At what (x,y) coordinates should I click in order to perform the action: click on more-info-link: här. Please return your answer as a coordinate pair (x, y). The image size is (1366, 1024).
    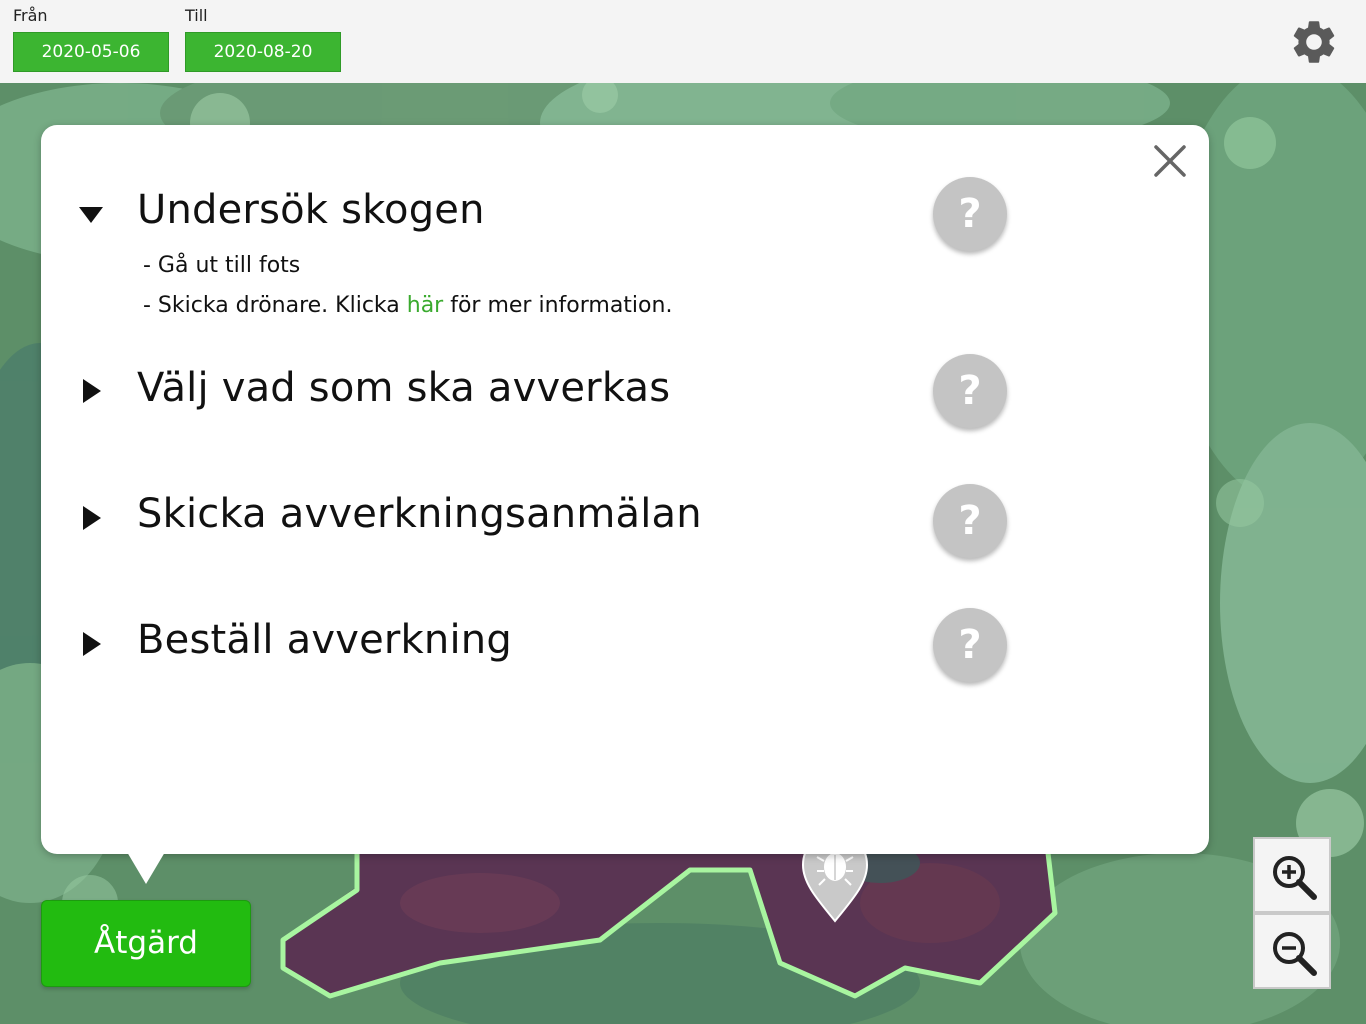
    Looking at the image, I should click on (425, 305).